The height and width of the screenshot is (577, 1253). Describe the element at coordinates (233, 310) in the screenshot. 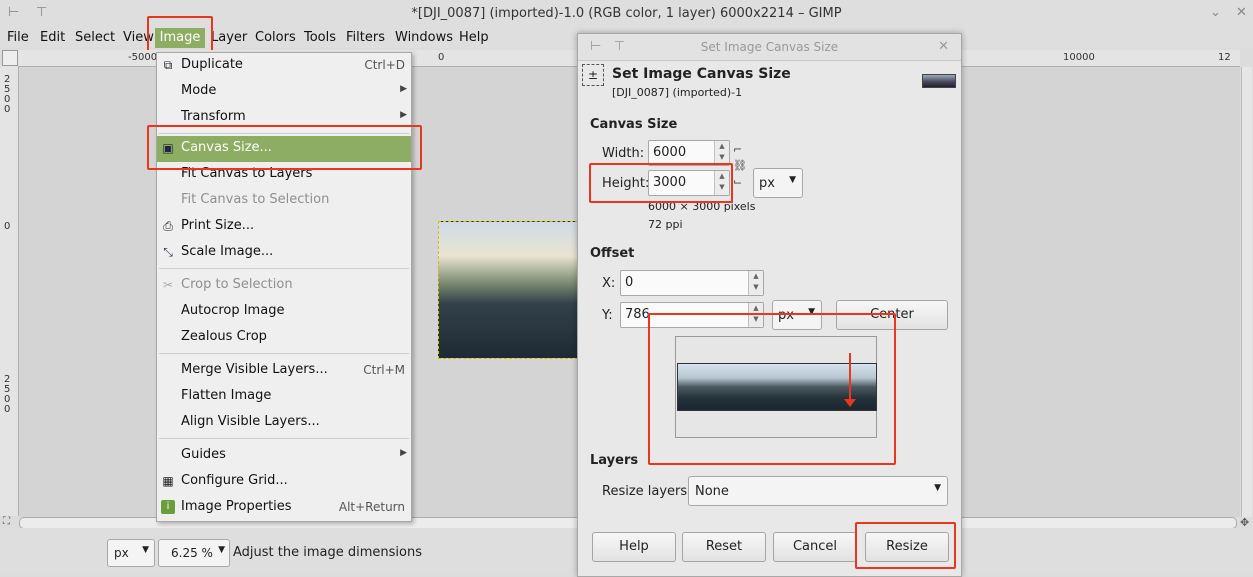

I see `menu-item-label: Autocrop Image` at that location.